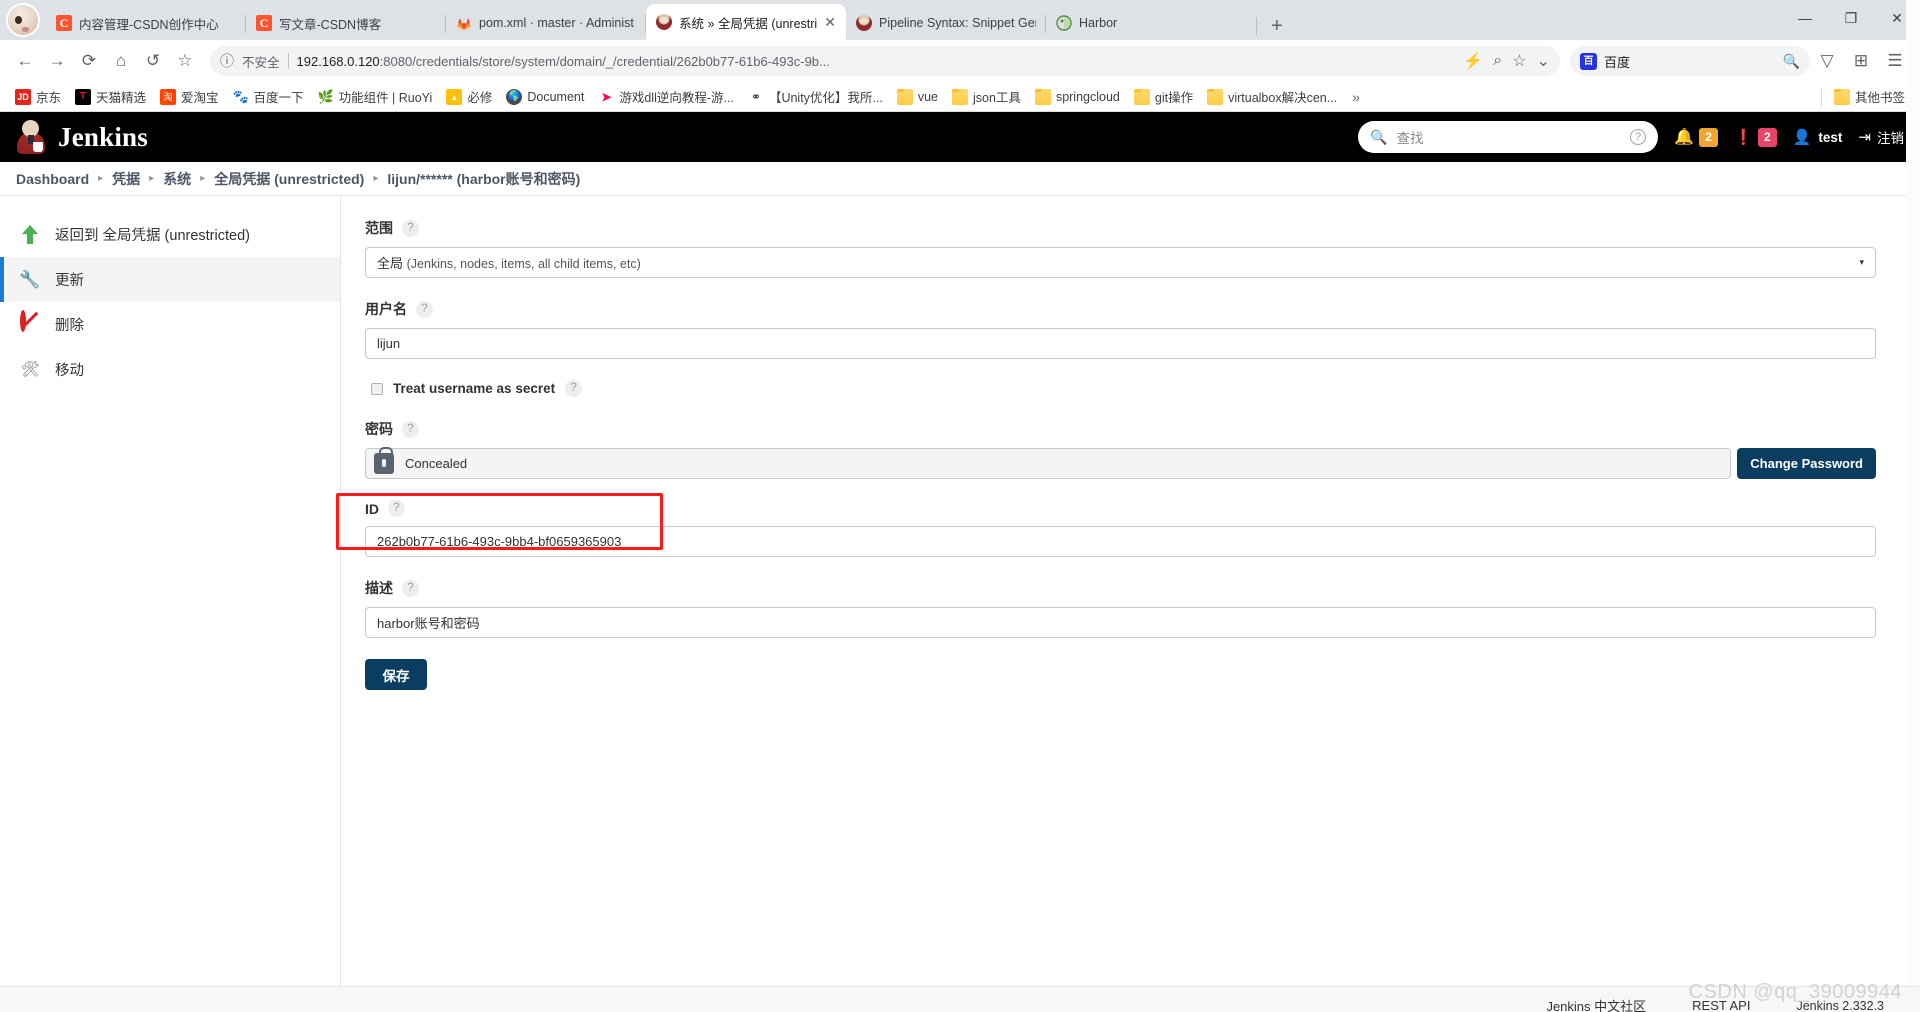  I want to click on browser-tab-2: pom.xml · master · Administ, so click(546, 23).